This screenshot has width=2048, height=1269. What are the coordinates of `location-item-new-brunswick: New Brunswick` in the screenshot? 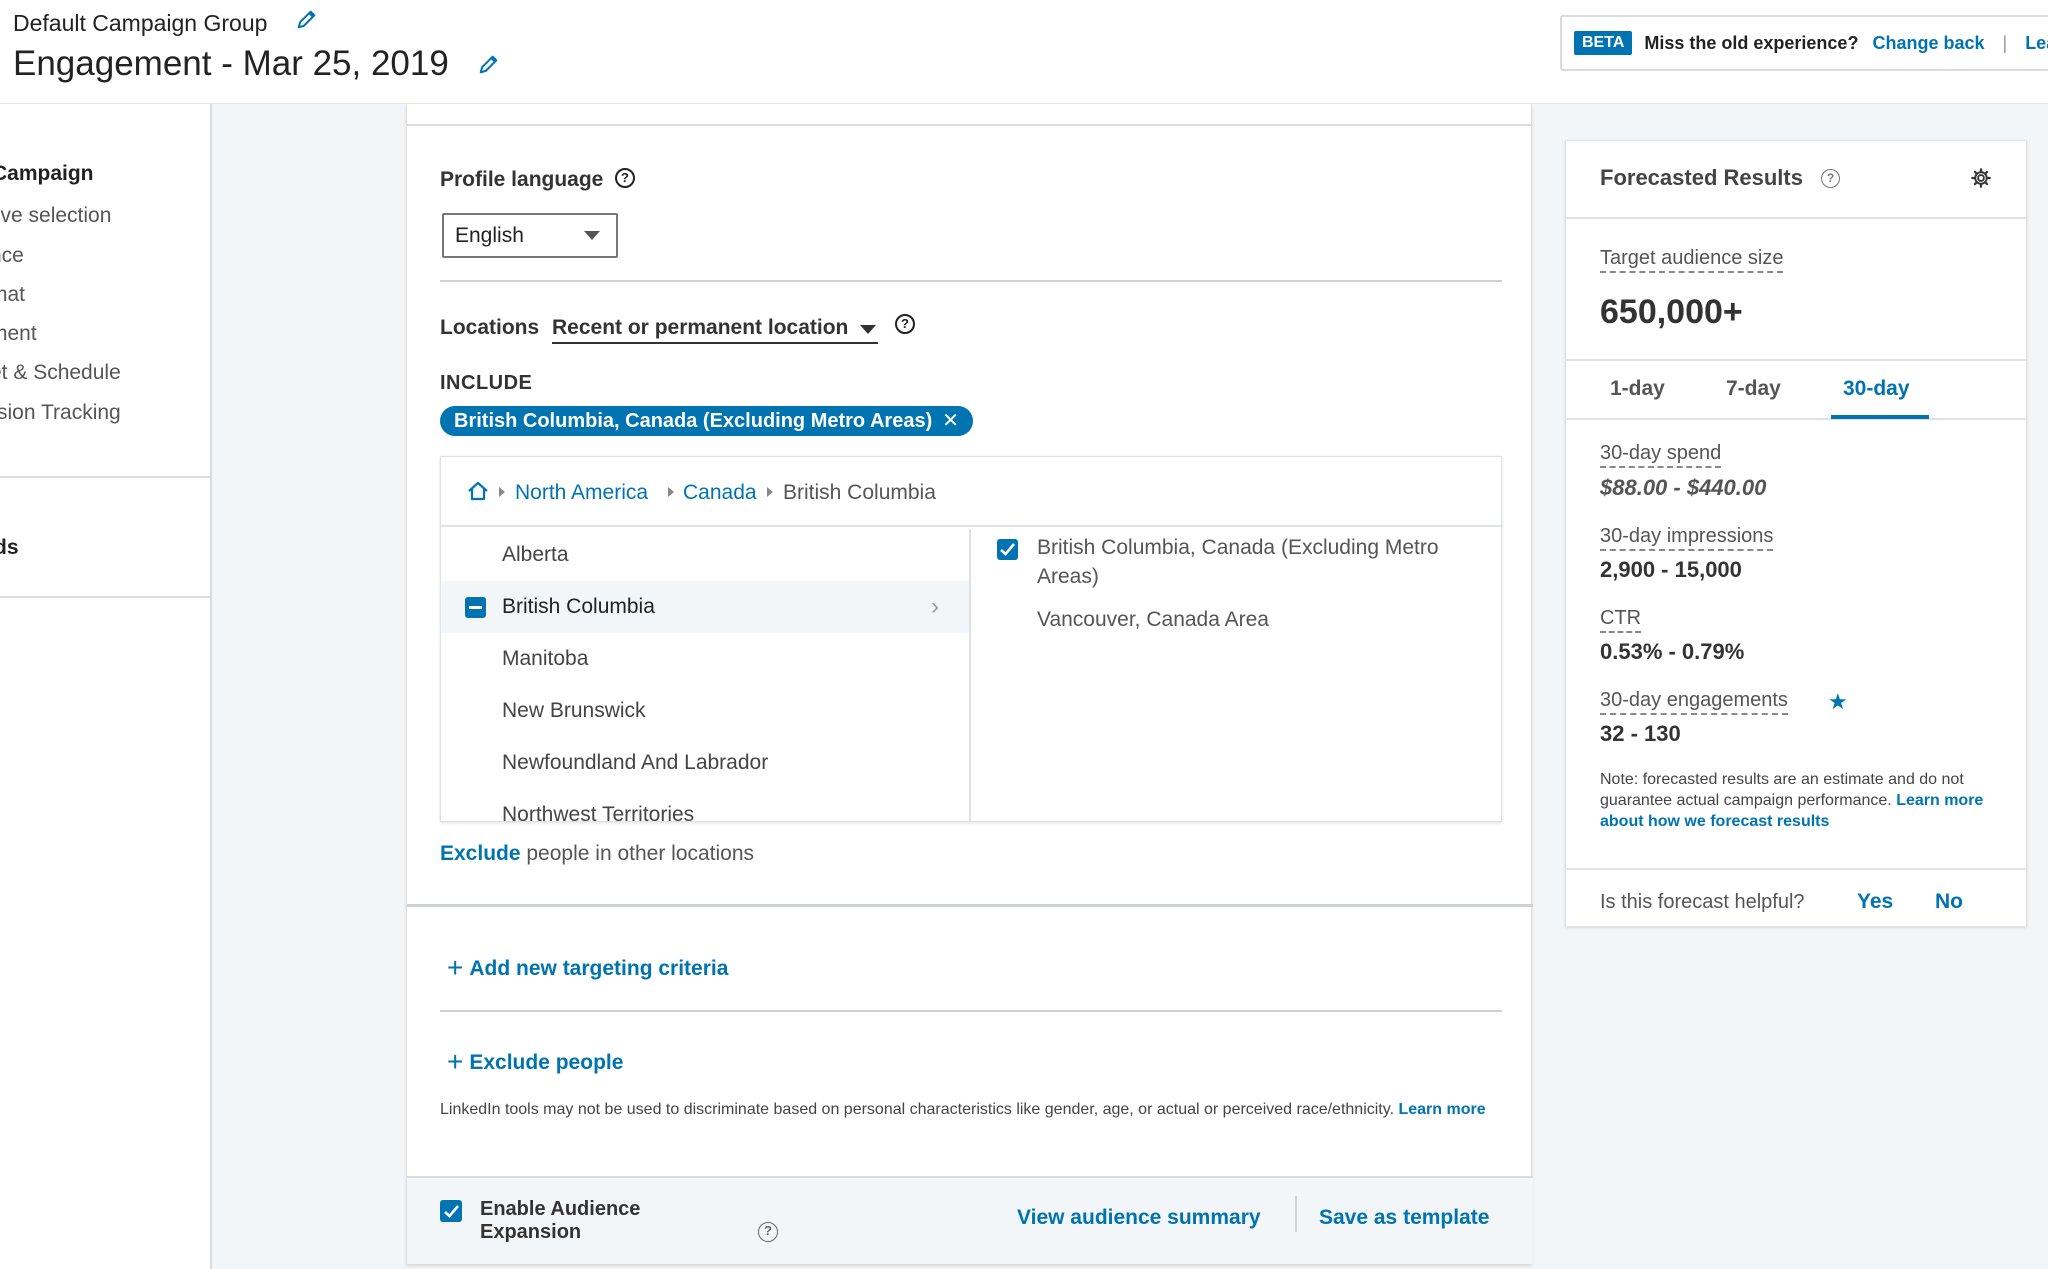 It's located at (705, 711).